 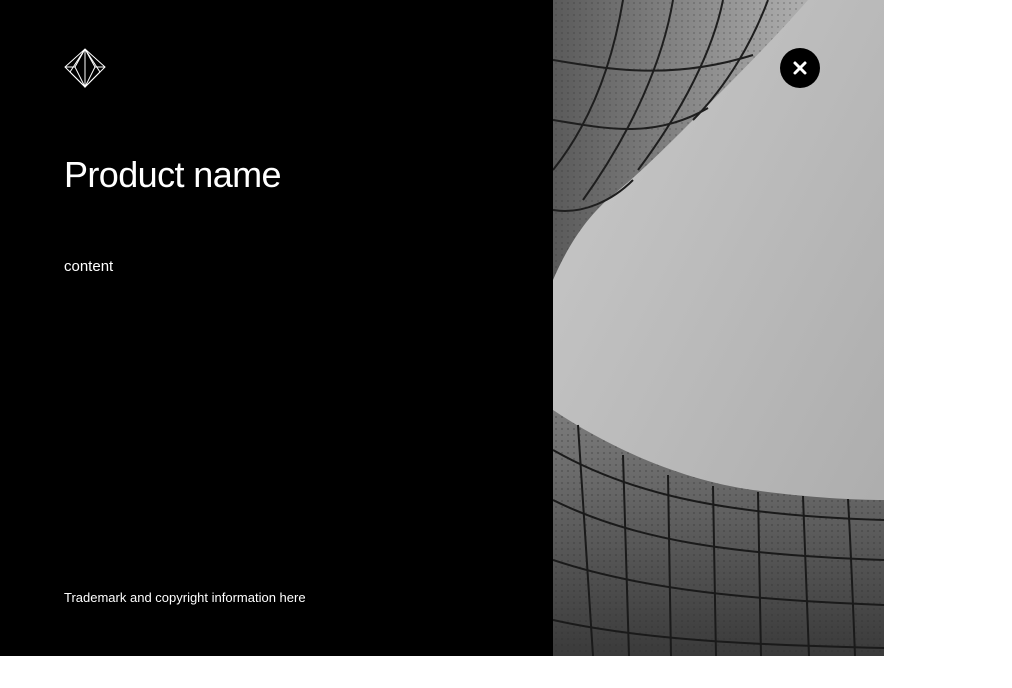 What do you see at coordinates (185, 597) in the screenshot?
I see `trademark-text: Trademark and copyright information here` at bounding box center [185, 597].